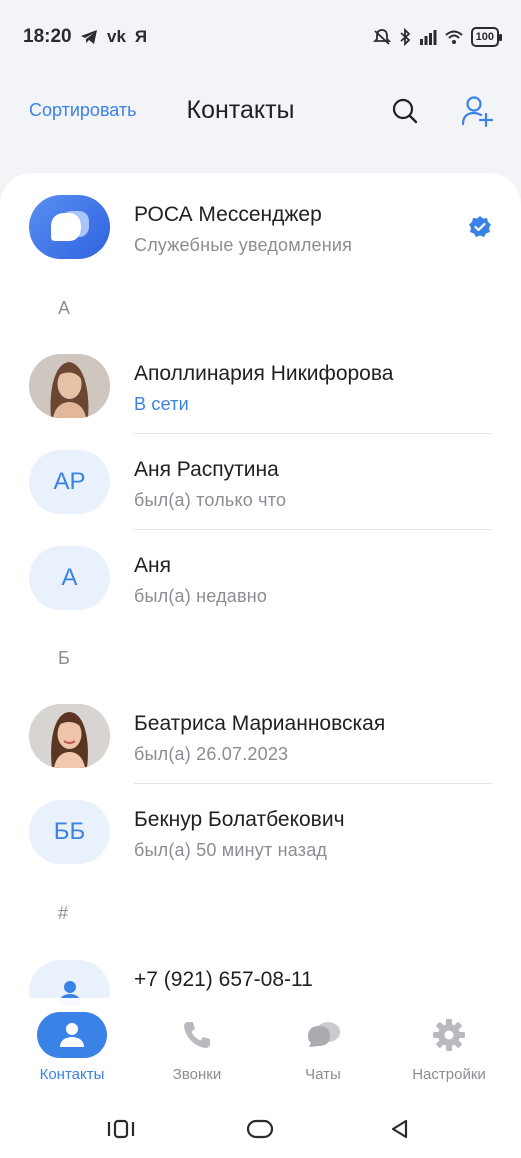 Image resolution: width=521 pixels, height=1158 pixels. What do you see at coordinates (223, 979) in the screenshot?
I see `contact-name: +7 (921) 657-08-11` at bounding box center [223, 979].